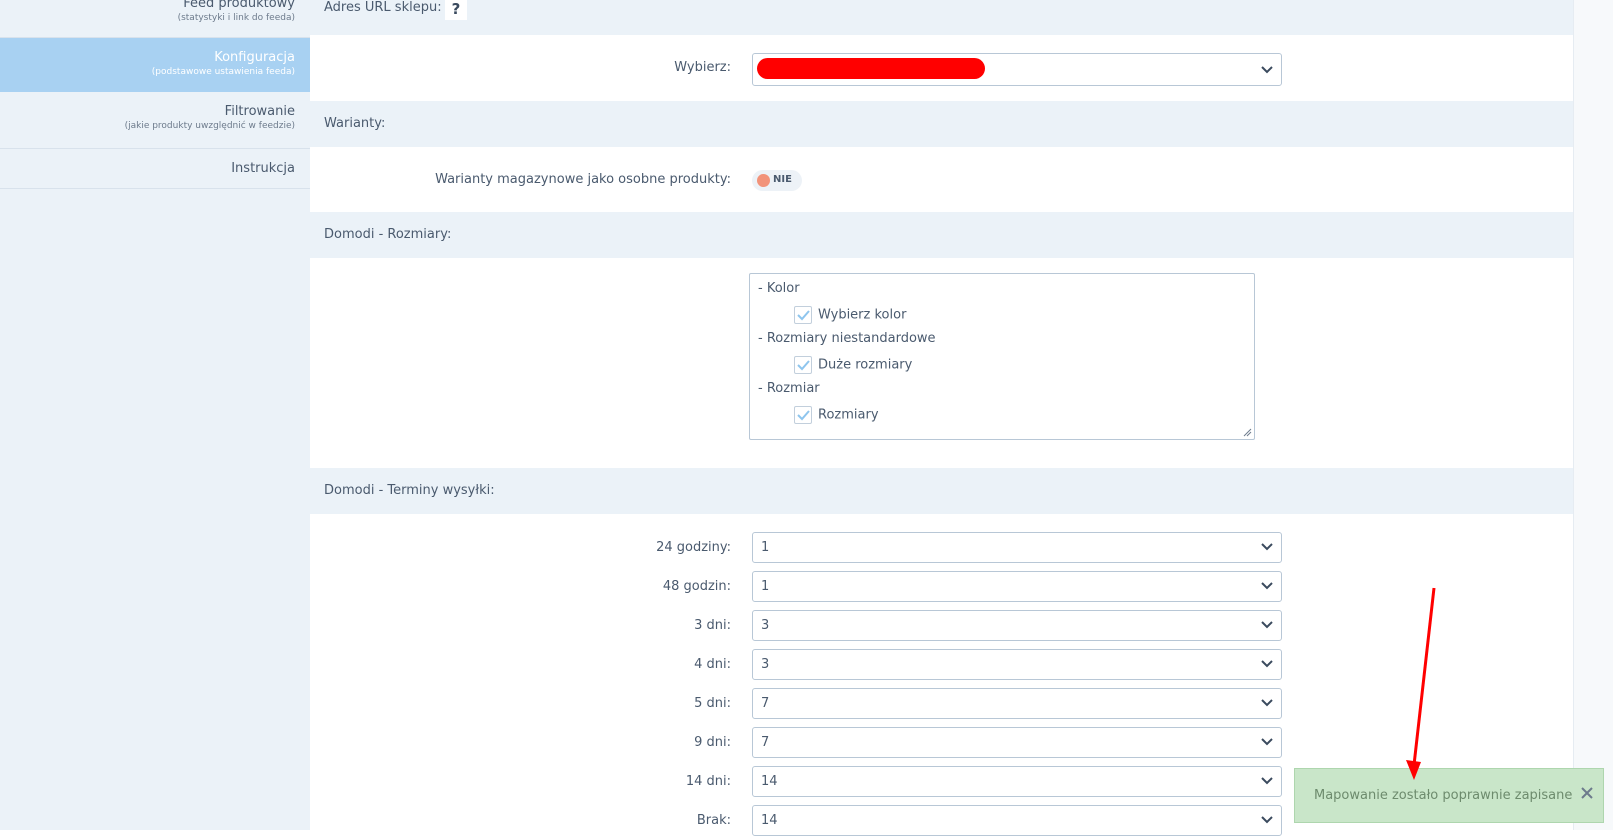 The width and height of the screenshot is (1613, 836). What do you see at coordinates (941, 124) in the screenshot?
I see `variants-section: Warianty:` at bounding box center [941, 124].